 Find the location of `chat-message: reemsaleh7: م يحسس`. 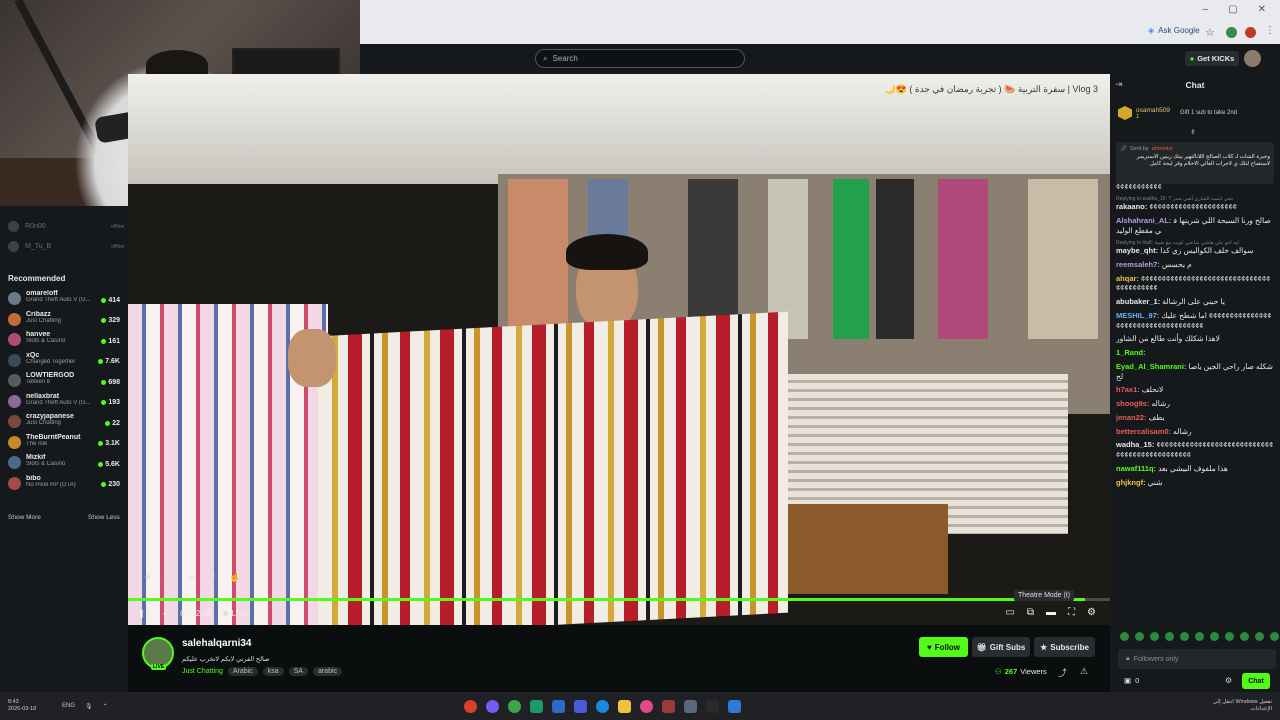

chat-message: reemsaleh7: م يحسس is located at coordinates (1195, 265).